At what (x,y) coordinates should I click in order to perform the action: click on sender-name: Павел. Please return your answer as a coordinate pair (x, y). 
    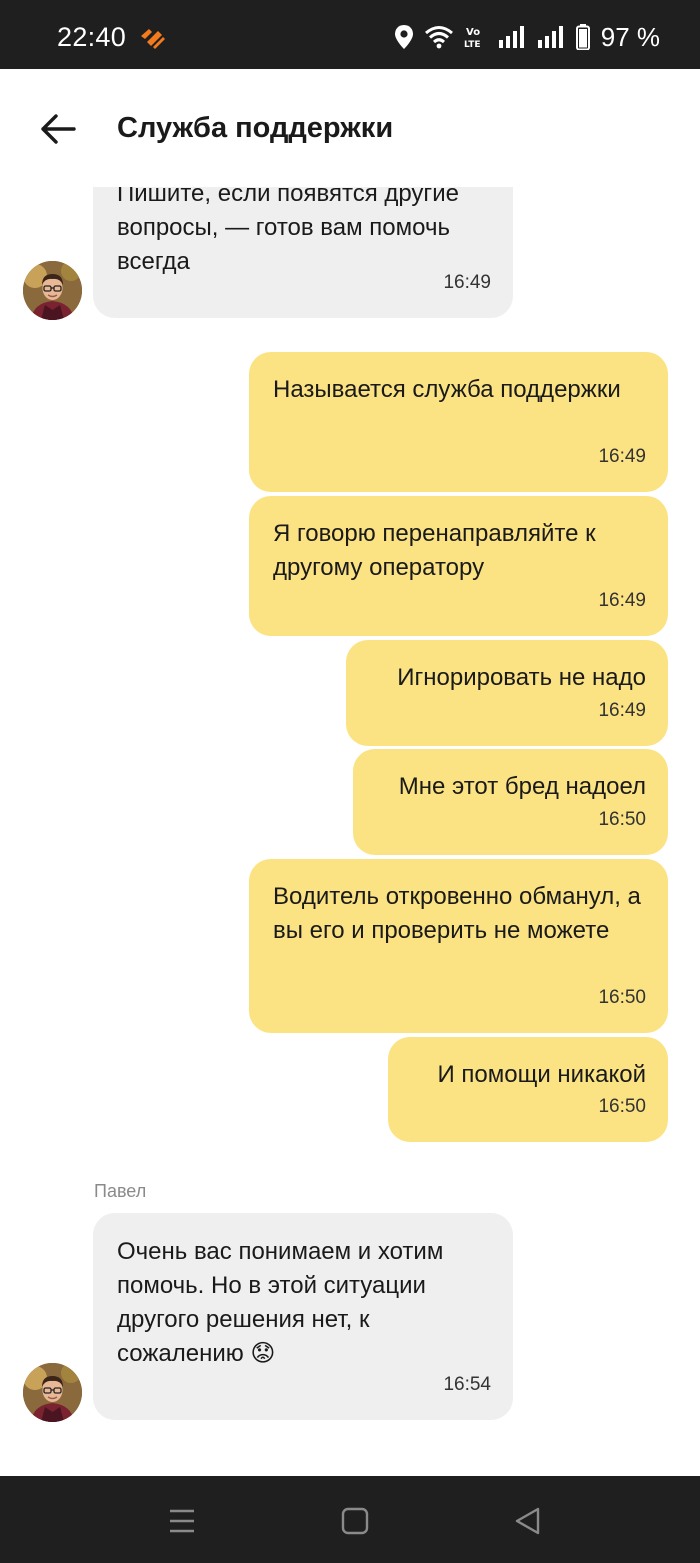
    Looking at the image, I should click on (120, 1191).